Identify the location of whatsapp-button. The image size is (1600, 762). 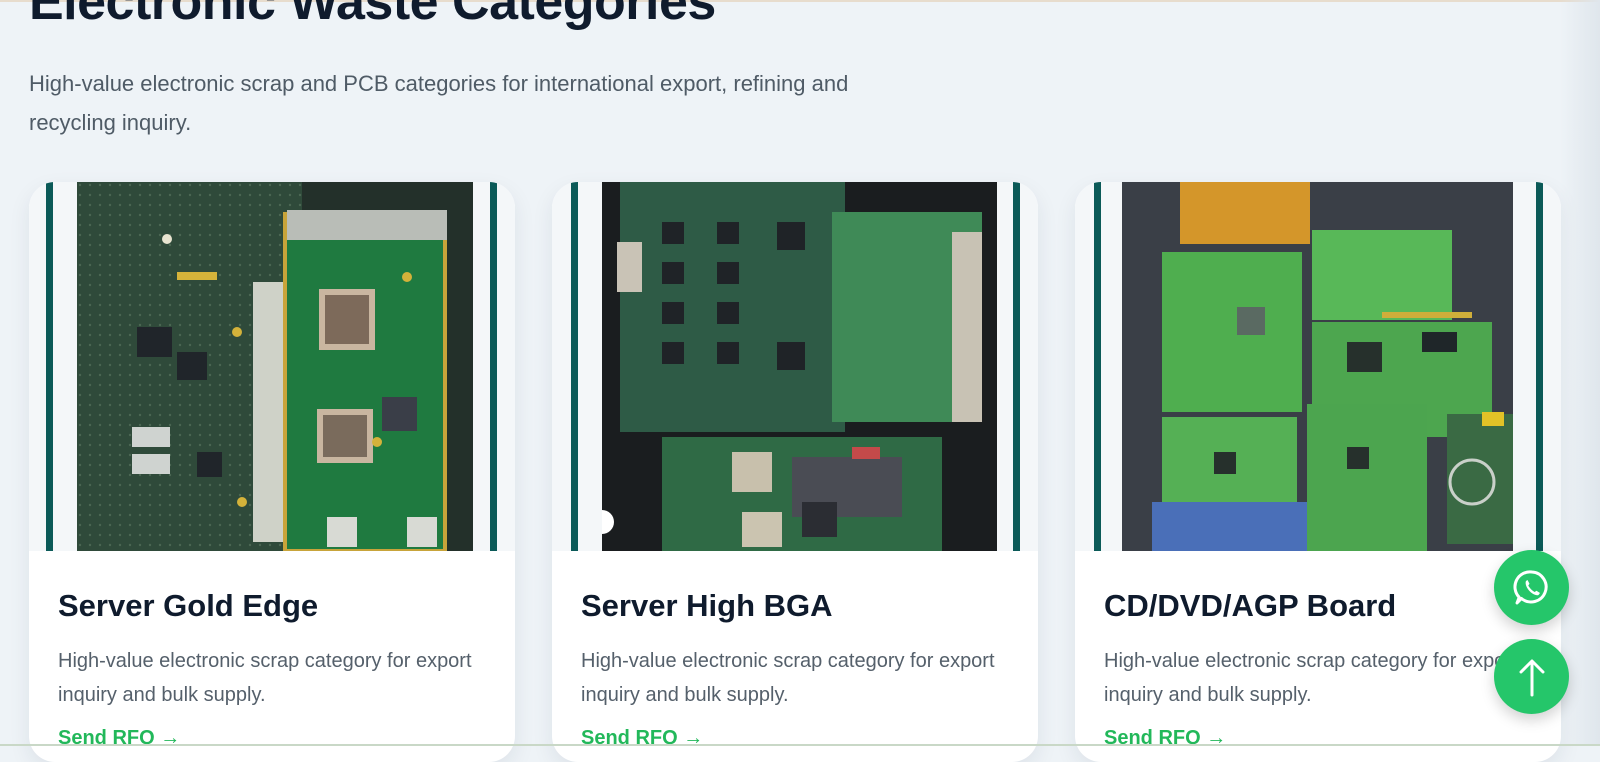
(1531, 587).